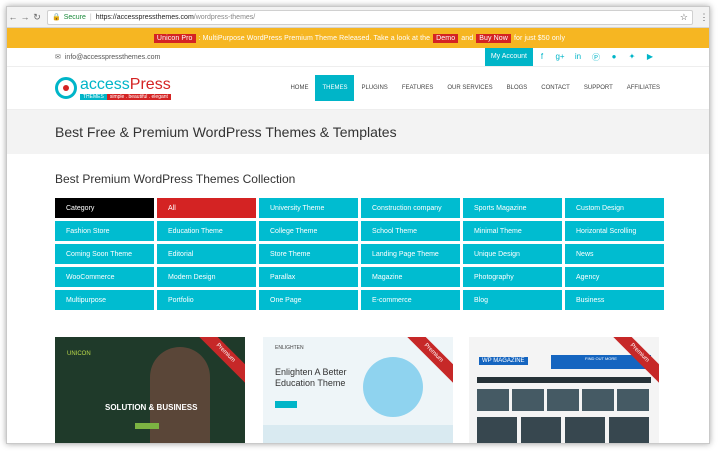 The image size is (721, 451). Describe the element at coordinates (224, 17) in the screenshot. I see `url-path: /wordpress-themes/` at that location.